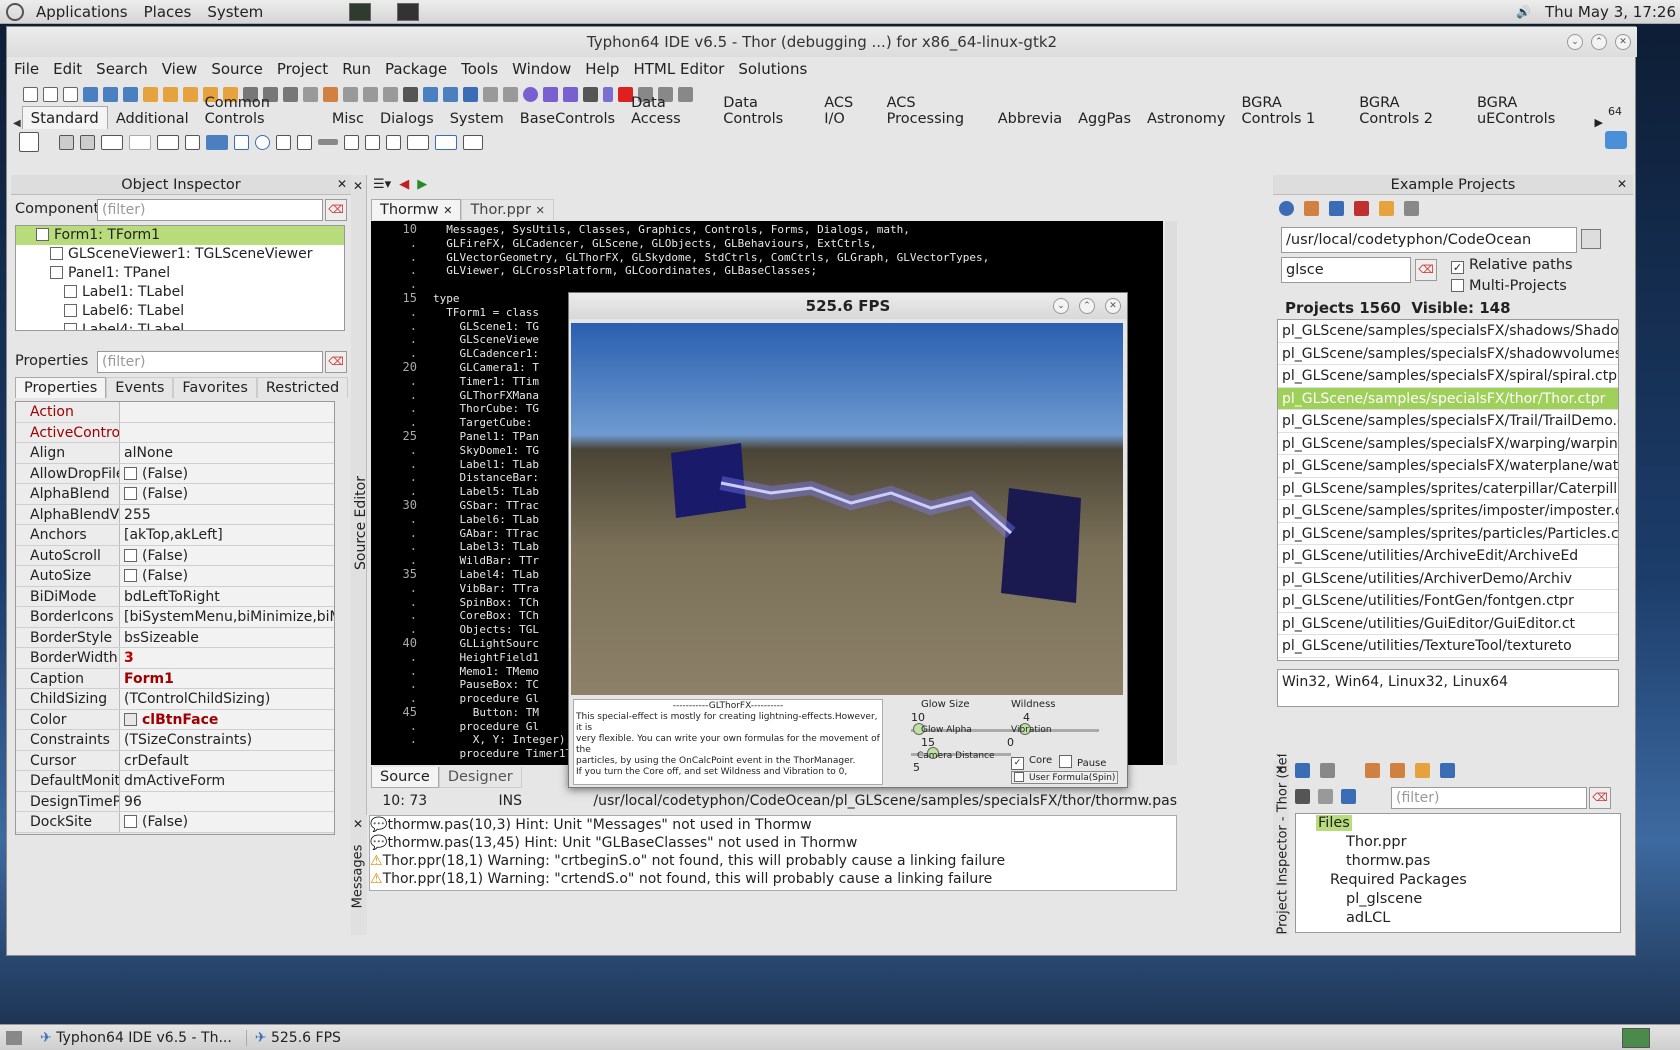 The height and width of the screenshot is (1050, 1680). I want to click on property-value: [biSystemMenu,biMinimize,biMax, so click(227, 617).